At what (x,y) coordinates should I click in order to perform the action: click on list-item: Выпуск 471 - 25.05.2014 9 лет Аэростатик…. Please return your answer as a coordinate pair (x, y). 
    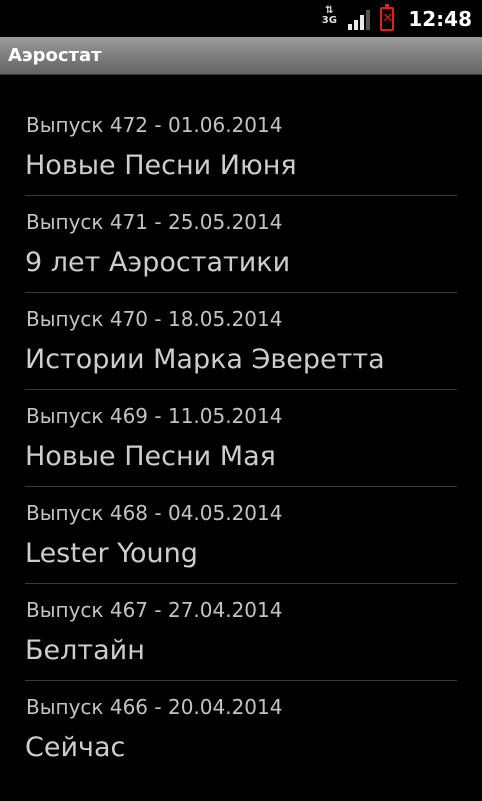
    Looking at the image, I should click on (241, 244).